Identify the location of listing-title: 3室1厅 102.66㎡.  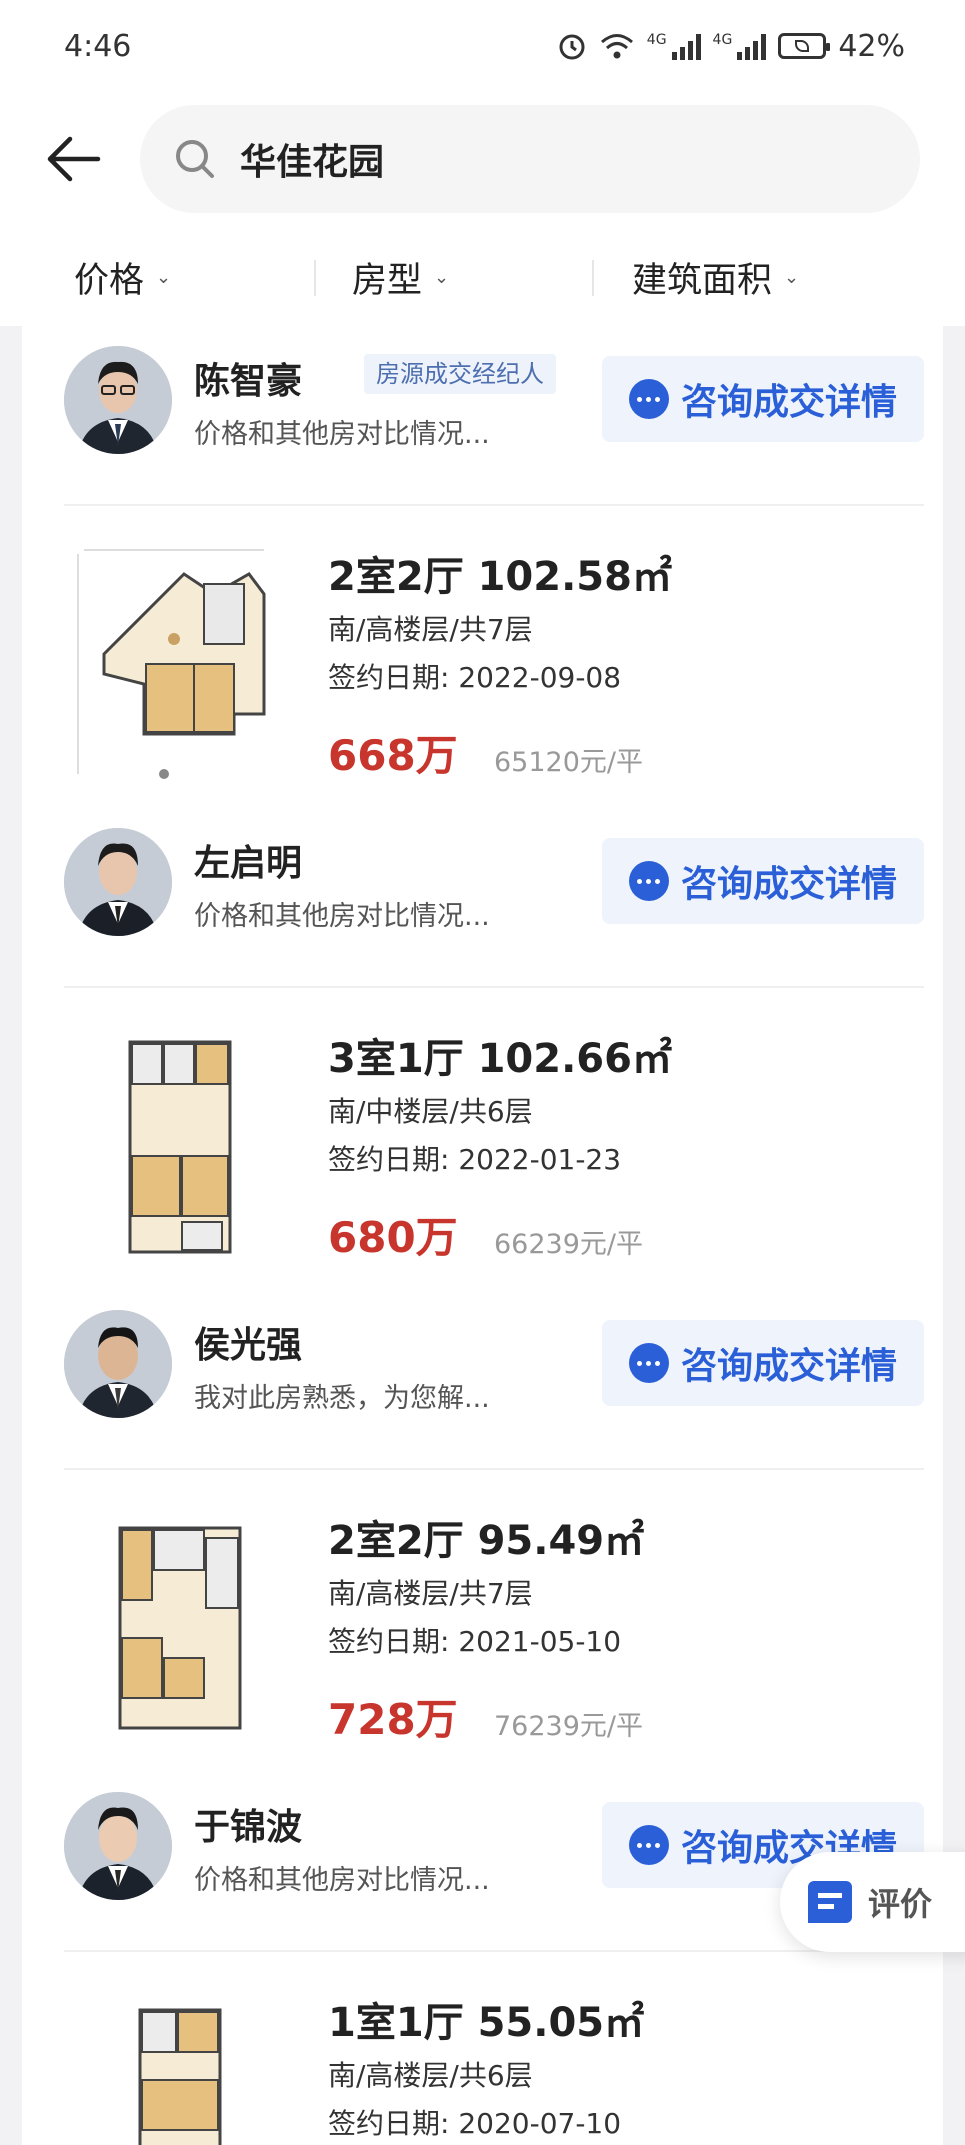
(500, 1059).